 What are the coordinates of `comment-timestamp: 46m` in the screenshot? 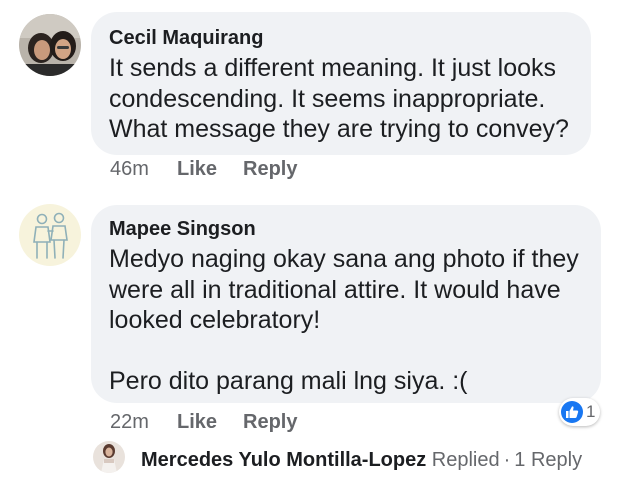 It's located at (129, 169).